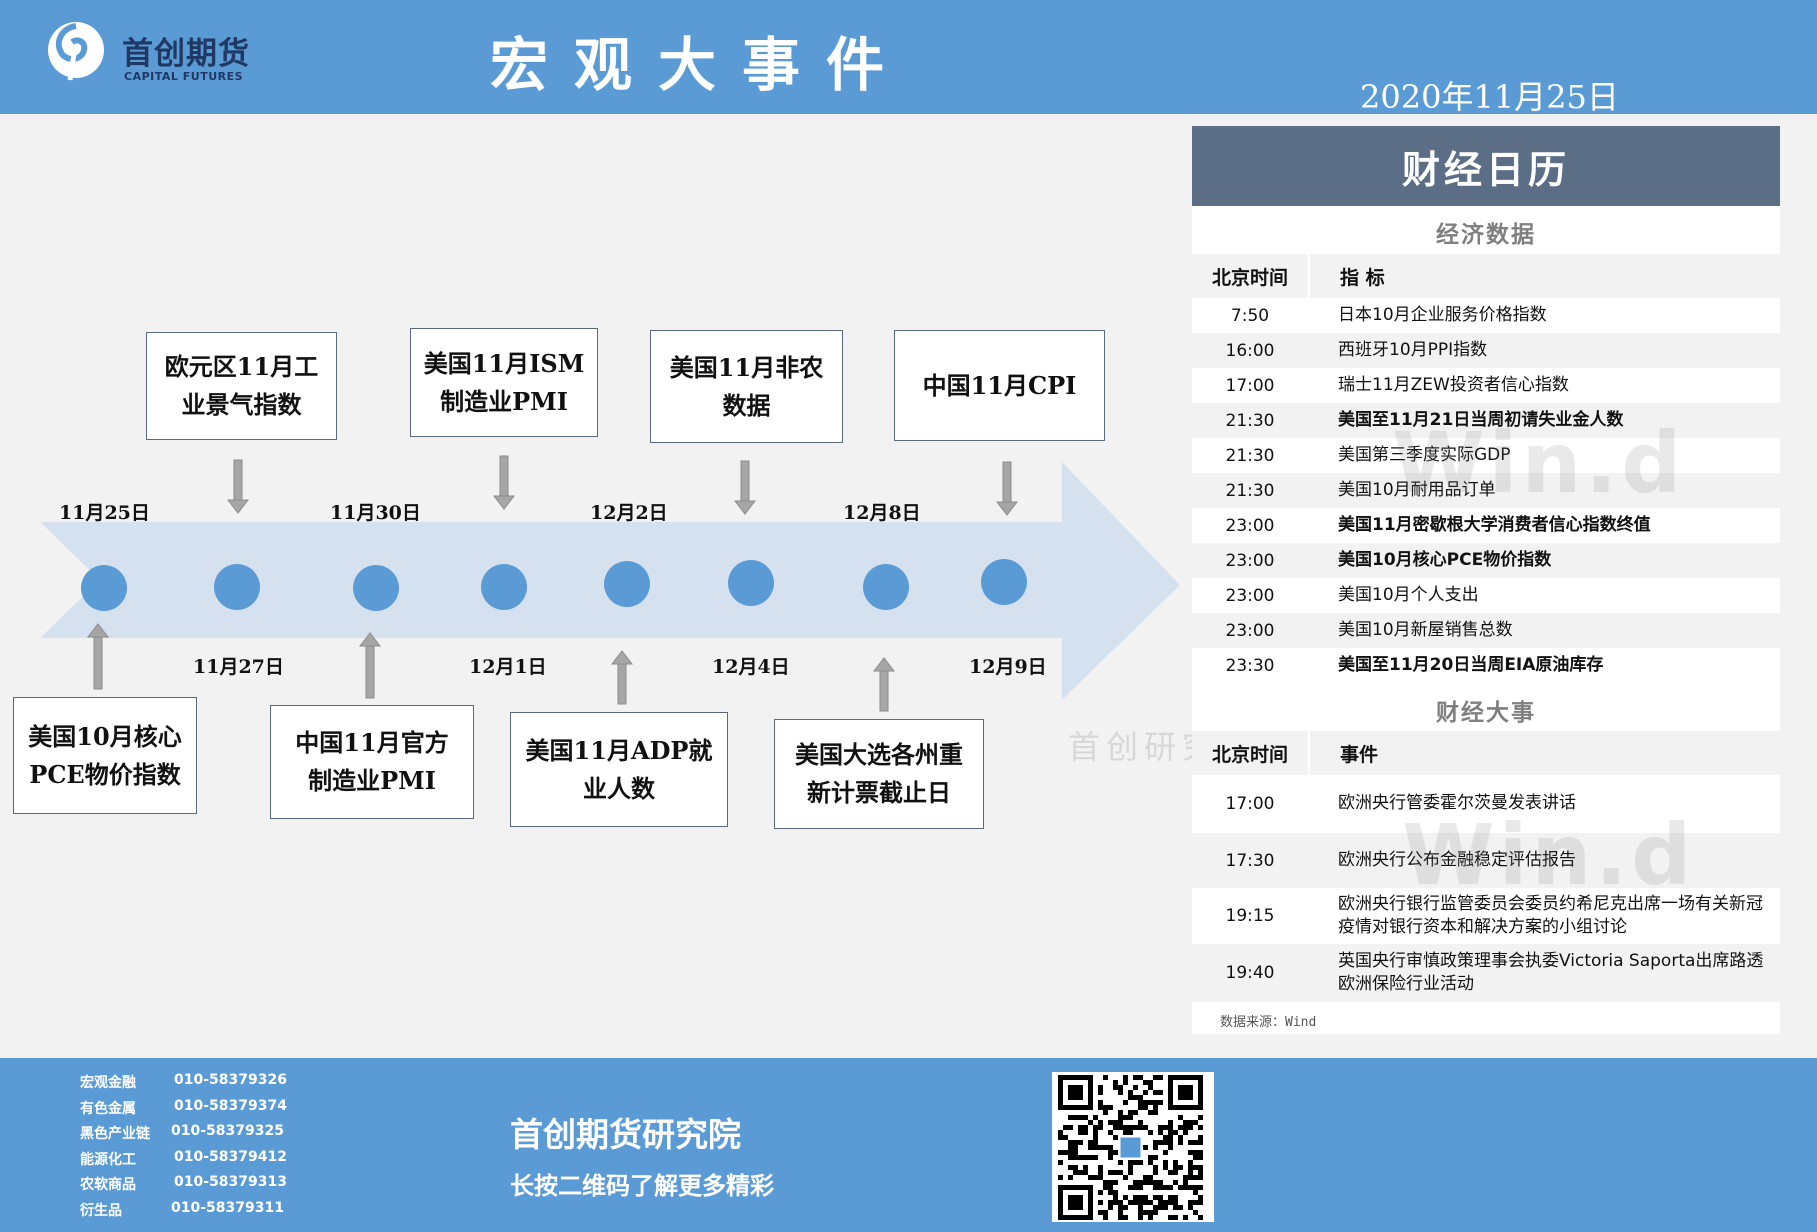 The height and width of the screenshot is (1232, 1817). What do you see at coordinates (999, 385) in the screenshot?
I see `event-box: 中国11月CPI` at bounding box center [999, 385].